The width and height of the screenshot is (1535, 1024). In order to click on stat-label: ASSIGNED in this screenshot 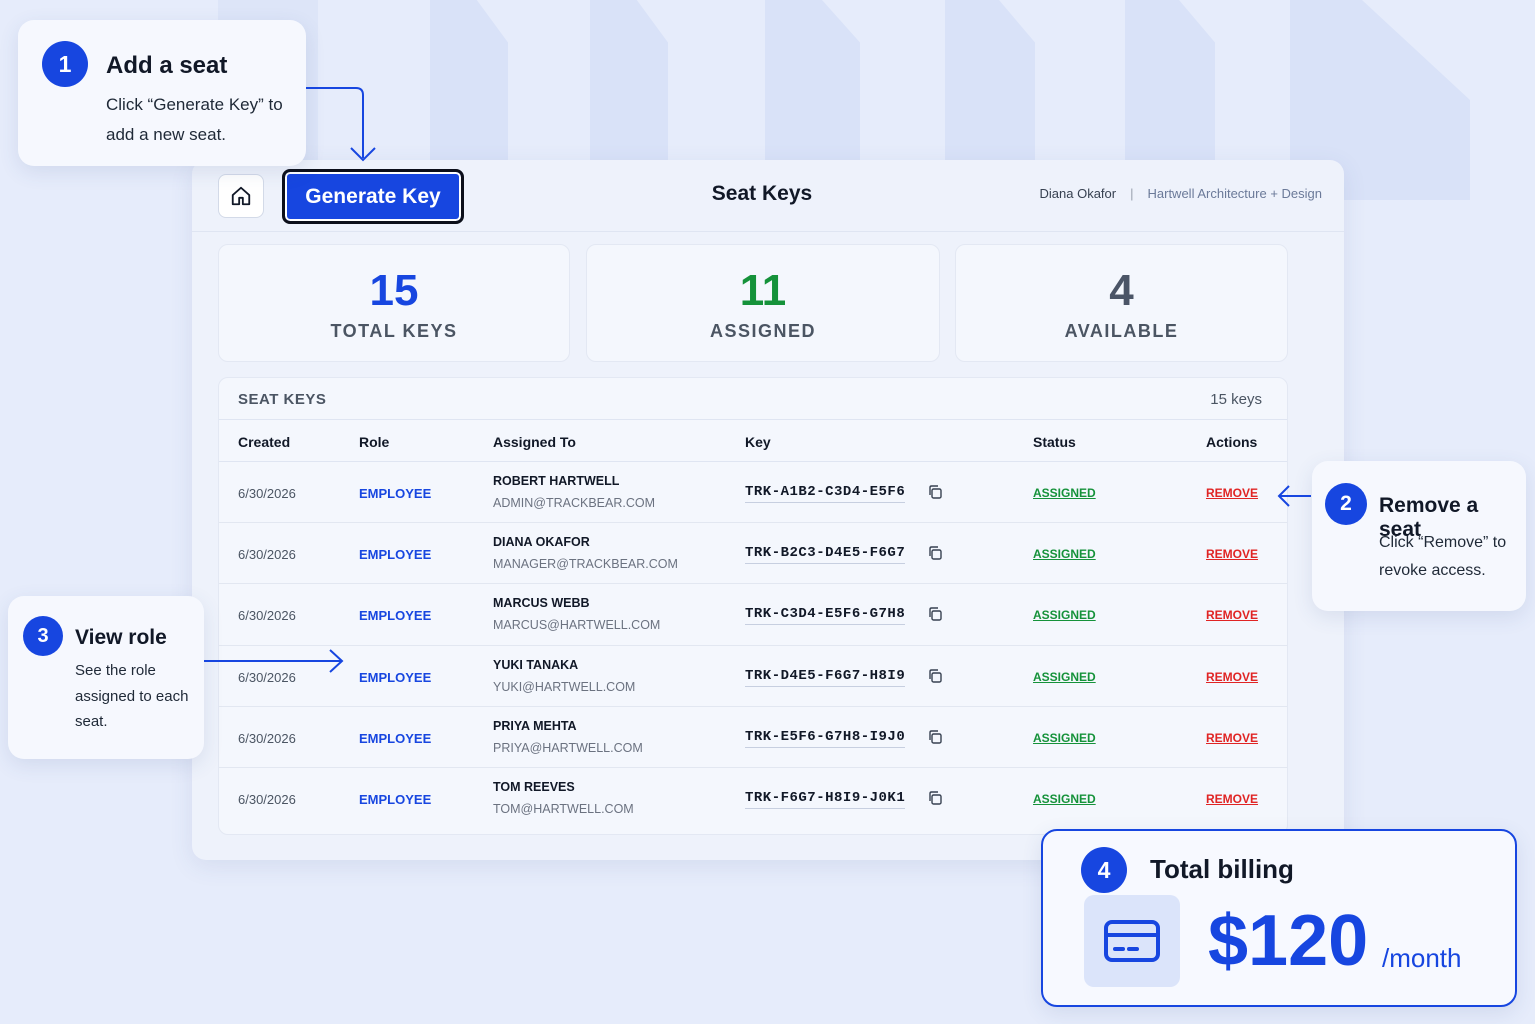, I will do `click(763, 331)`.